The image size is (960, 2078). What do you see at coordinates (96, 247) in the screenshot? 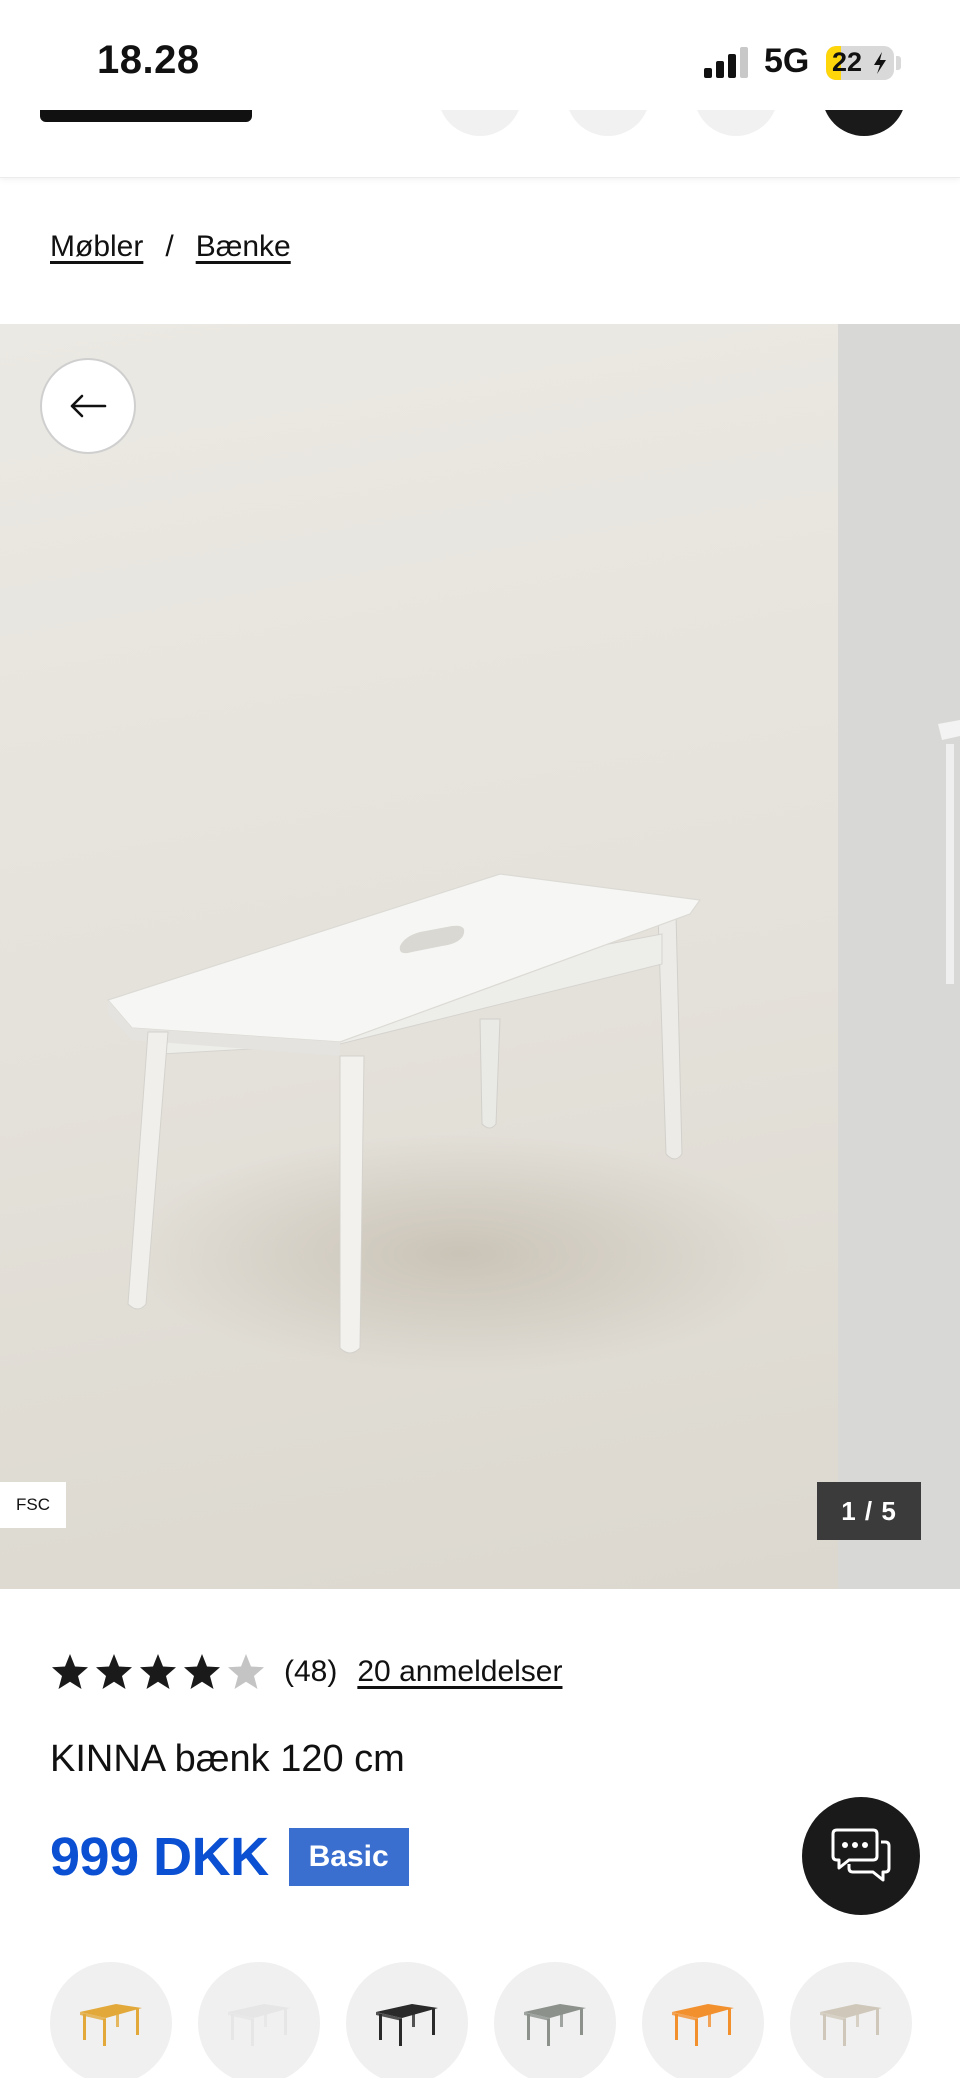
I see `breadcrumb-link-mobler: Møbler` at bounding box center [96, 247].